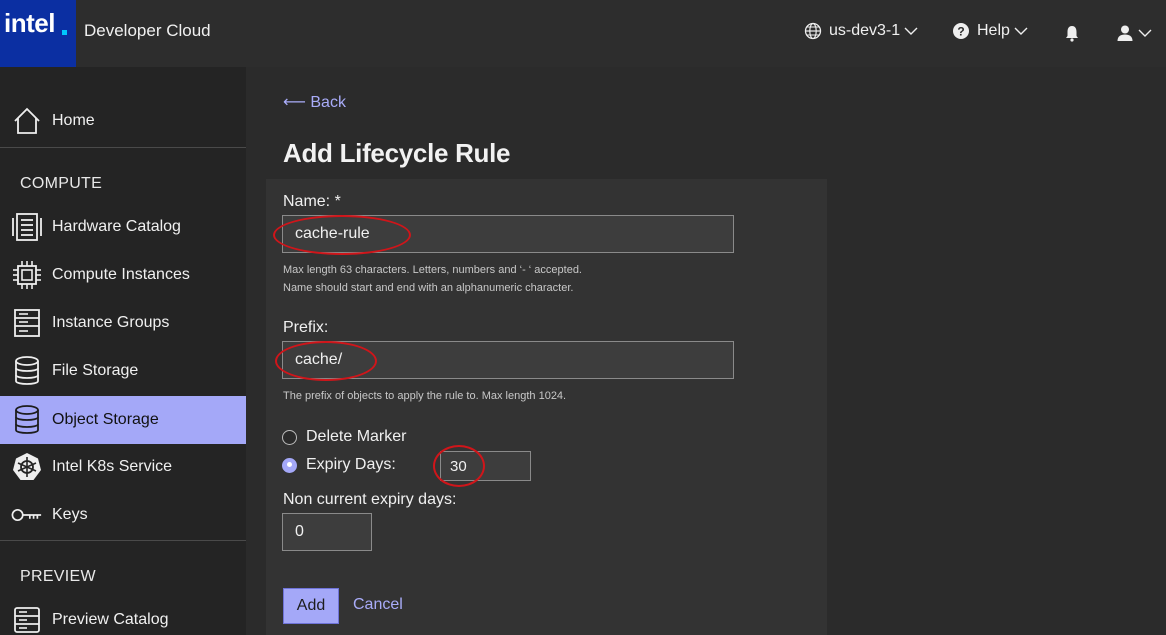  What do you see at coordinates (64, 32) in the screenshot?
I see `logo-dot` at bounding box center [64, 32].